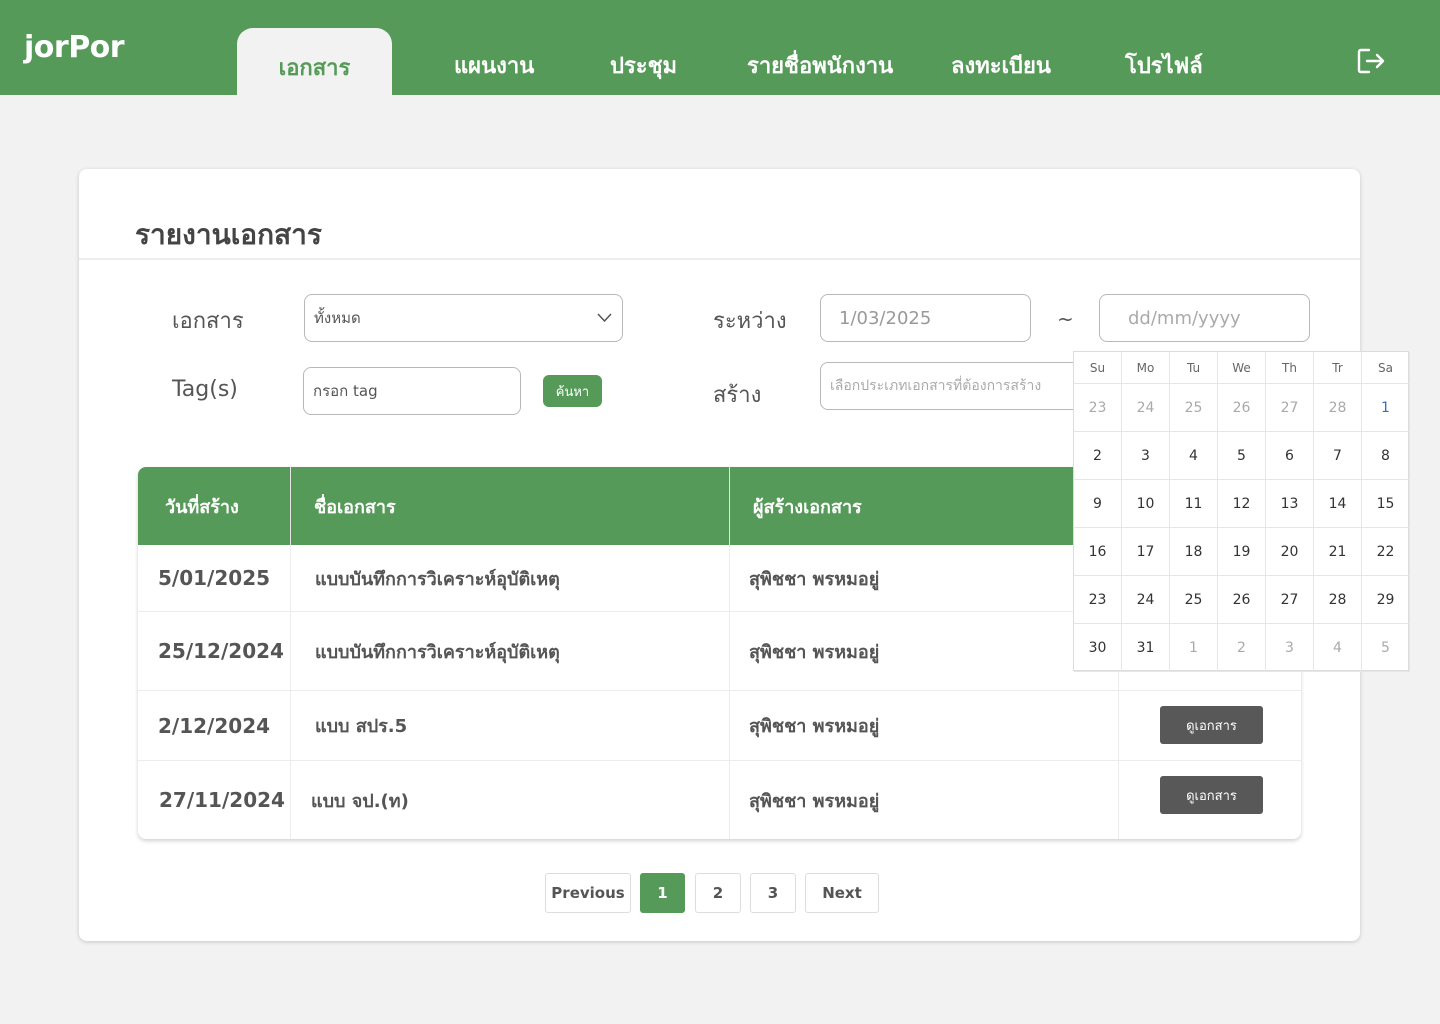 The width and height of the screenshot is (1440, 1024). What do you see at coordinates (1001, 65) in the screenshot?
I see `tab-register: ลงทะเบียน` at bounding box center [1001, 65].